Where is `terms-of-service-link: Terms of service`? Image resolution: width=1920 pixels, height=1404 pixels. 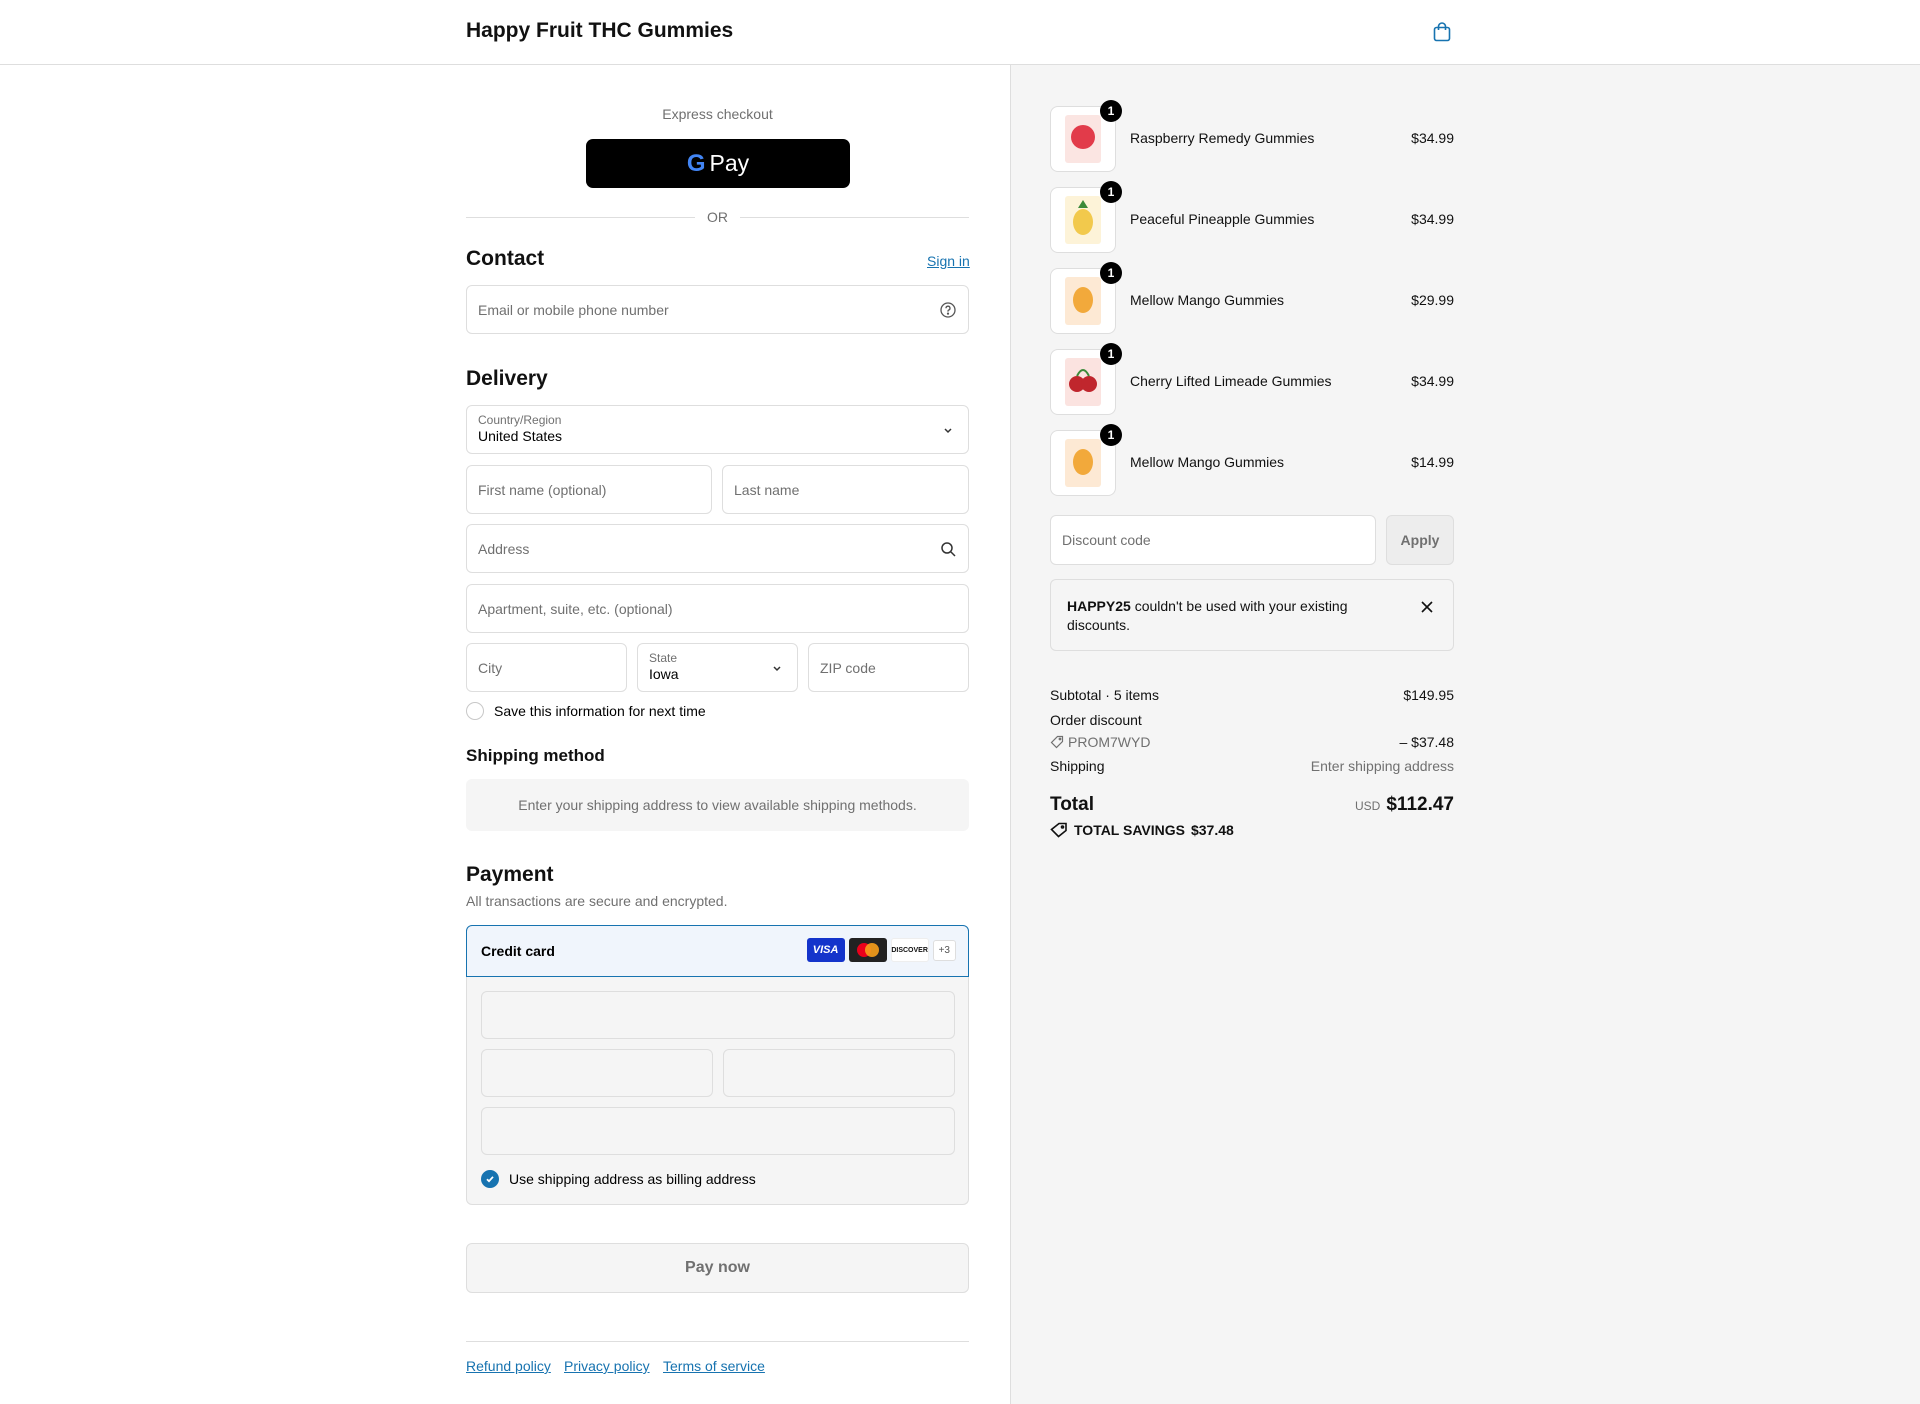 terms-of-service-link: Terms of service is located at coordinates (714, 1366).